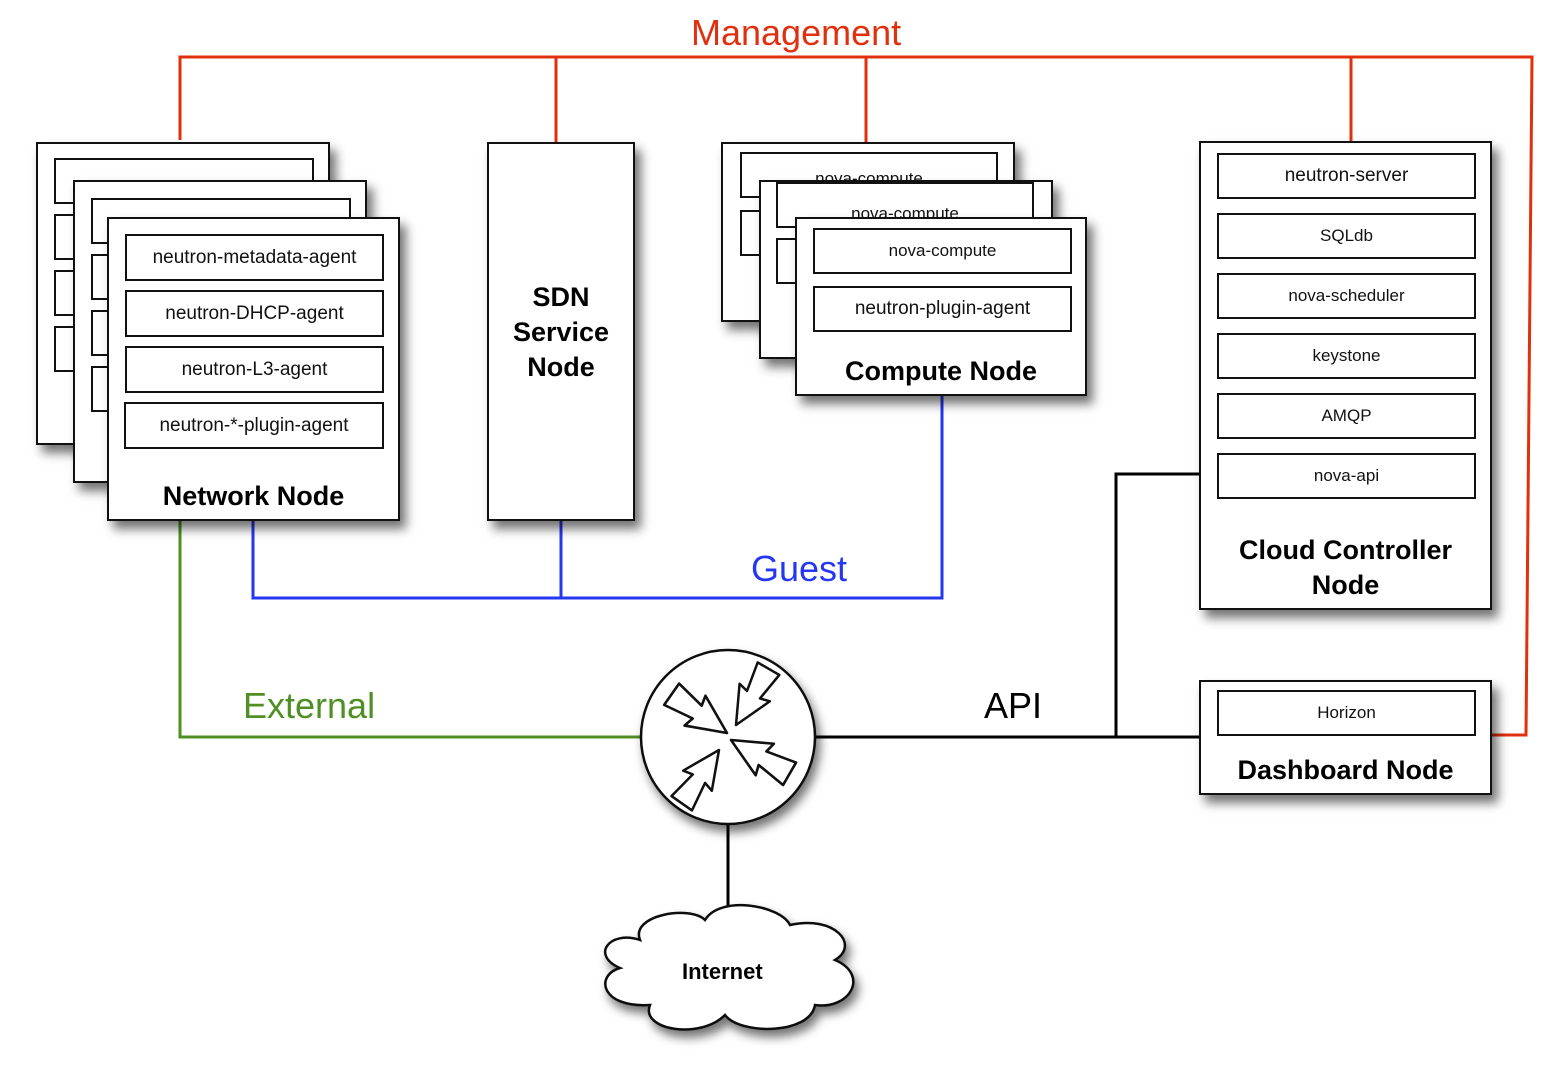 The height and width of the screenshot is (1073, 1562). What do you see at coordinates (1345, 737) in the screenshot?
I see `dashboard-node: Horizon Dashboard Node` at bounding box center [1345, 737].